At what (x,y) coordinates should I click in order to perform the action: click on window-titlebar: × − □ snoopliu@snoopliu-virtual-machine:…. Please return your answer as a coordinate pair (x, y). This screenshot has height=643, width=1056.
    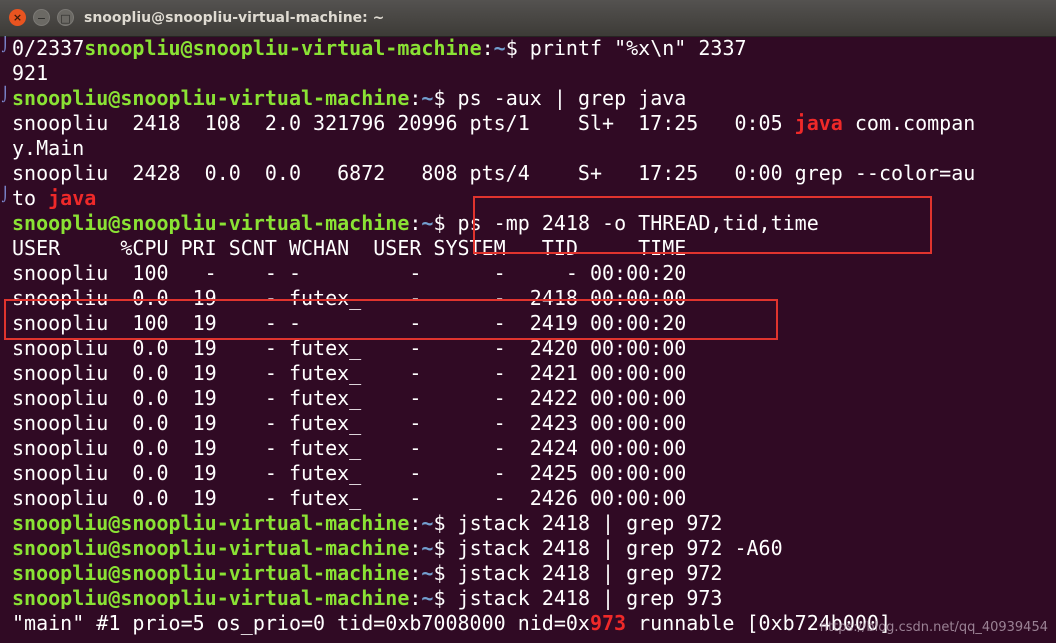
    Looking at the image, I should click on (528, 18).